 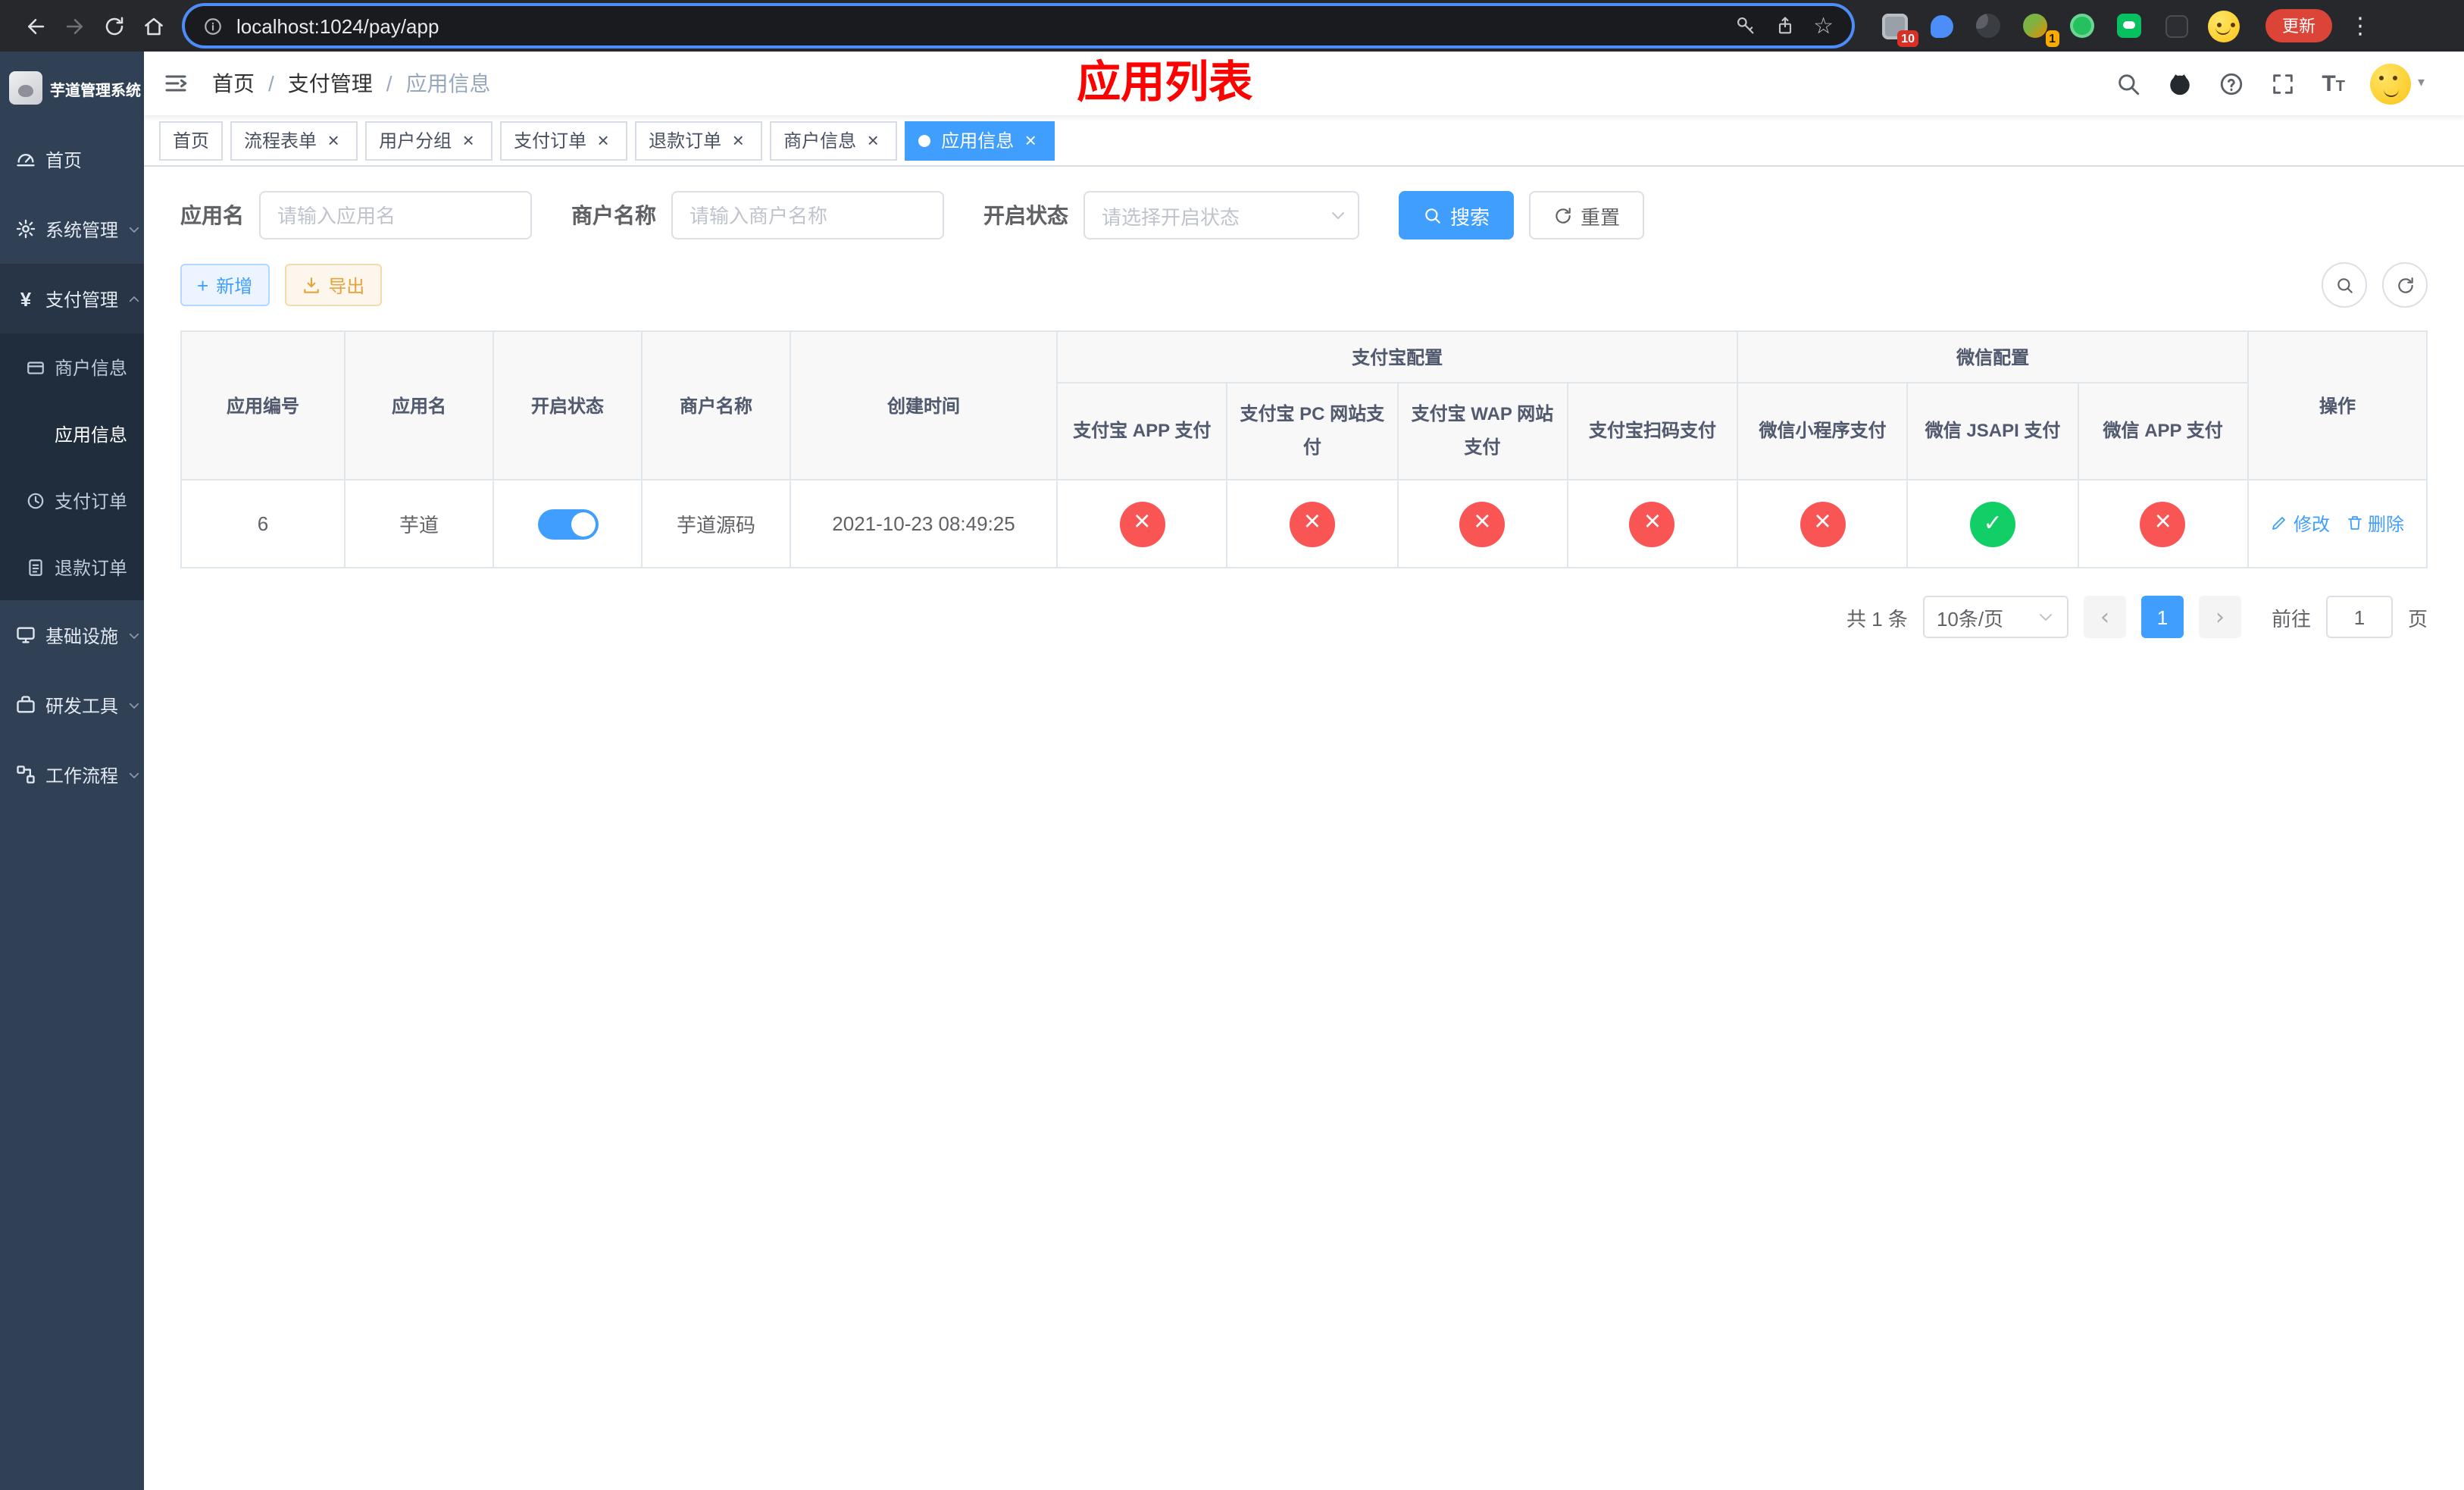 I want to click on button-label: 导出, so click(x=346, y=286).